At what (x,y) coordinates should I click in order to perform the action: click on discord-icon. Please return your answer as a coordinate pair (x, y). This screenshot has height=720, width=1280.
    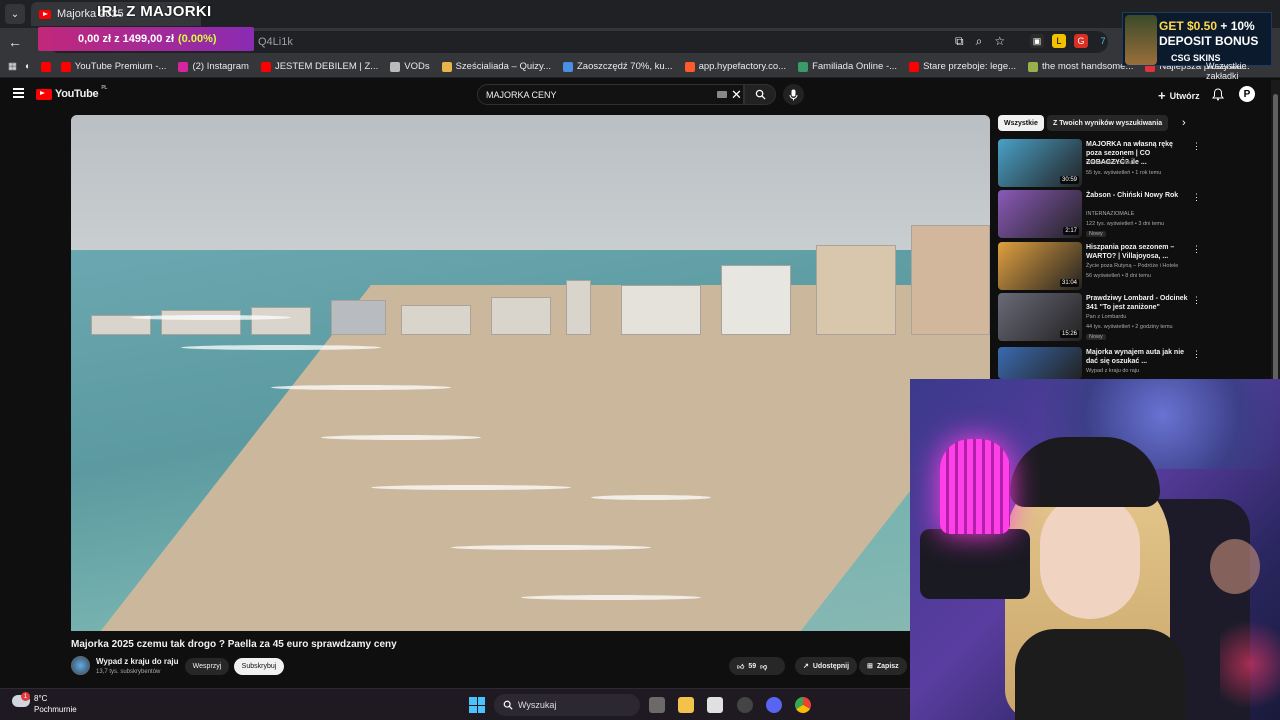
    Looking at the image, I should click on (774, 705).